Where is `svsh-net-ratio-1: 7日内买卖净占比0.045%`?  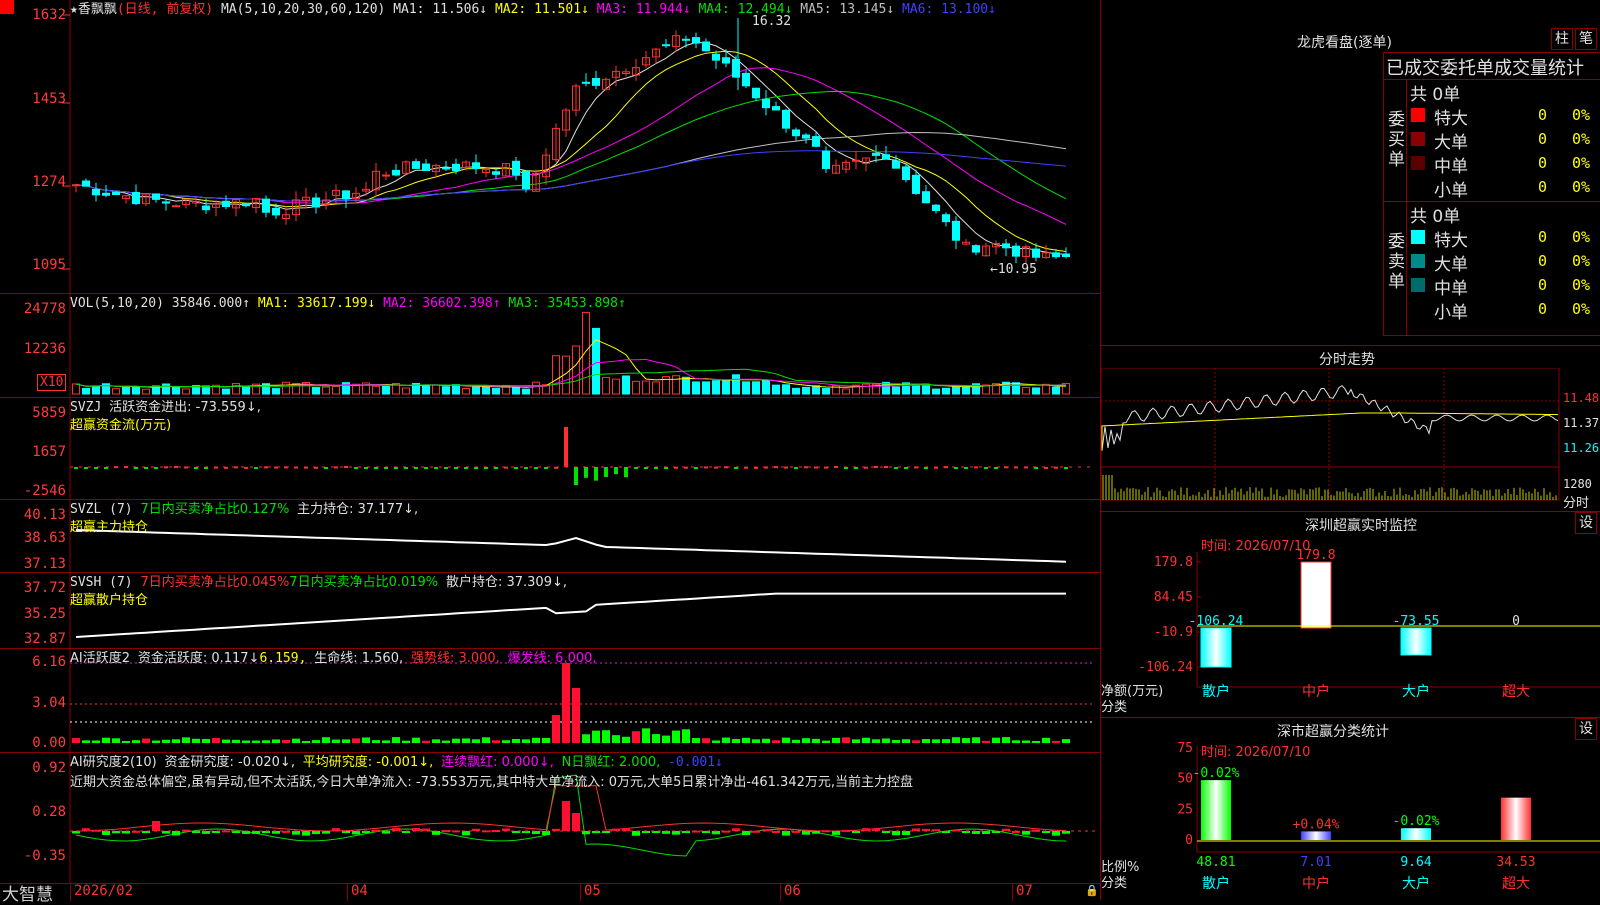 svsh-net-ratio-1: 7日内买卖净占比0.045% is located at coordinates (215, 582).